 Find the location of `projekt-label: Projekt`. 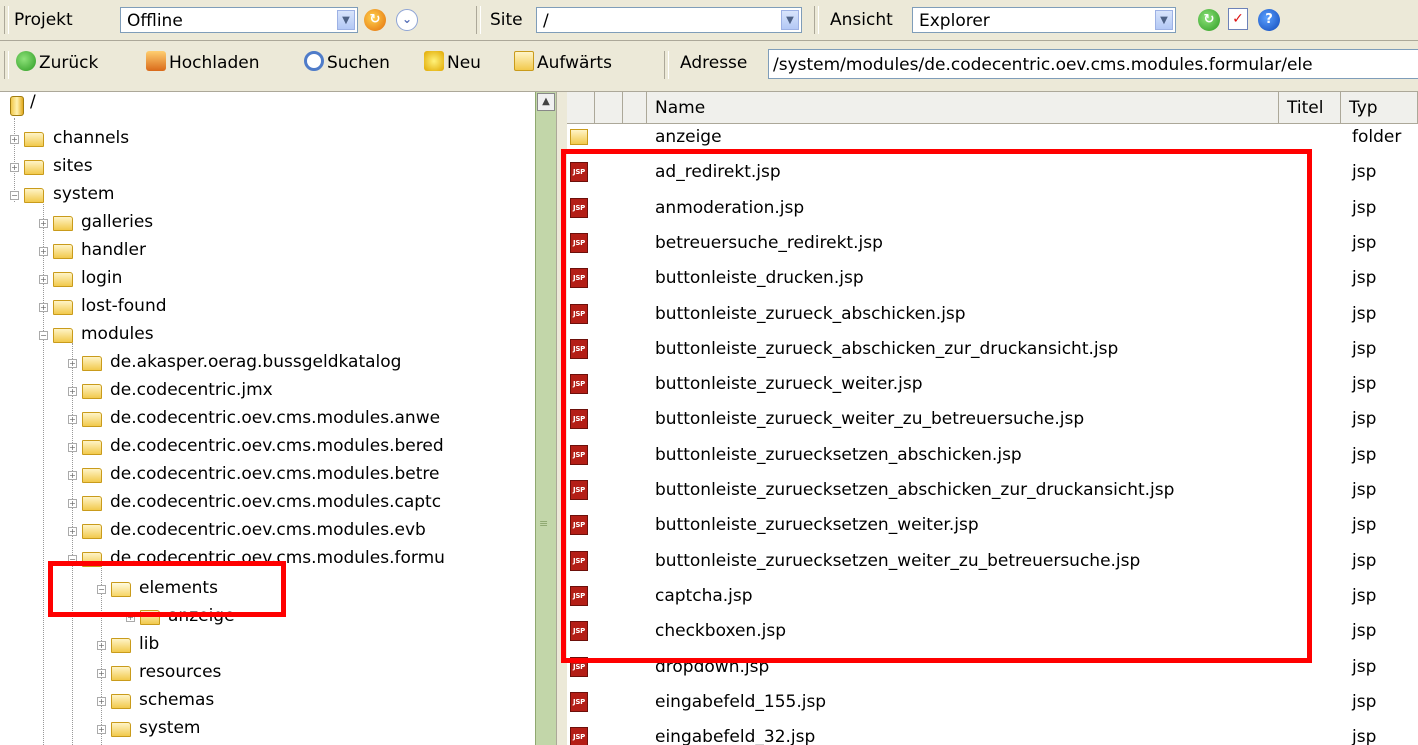

projekt-label: Projekt is located at coordinates (43, 20).